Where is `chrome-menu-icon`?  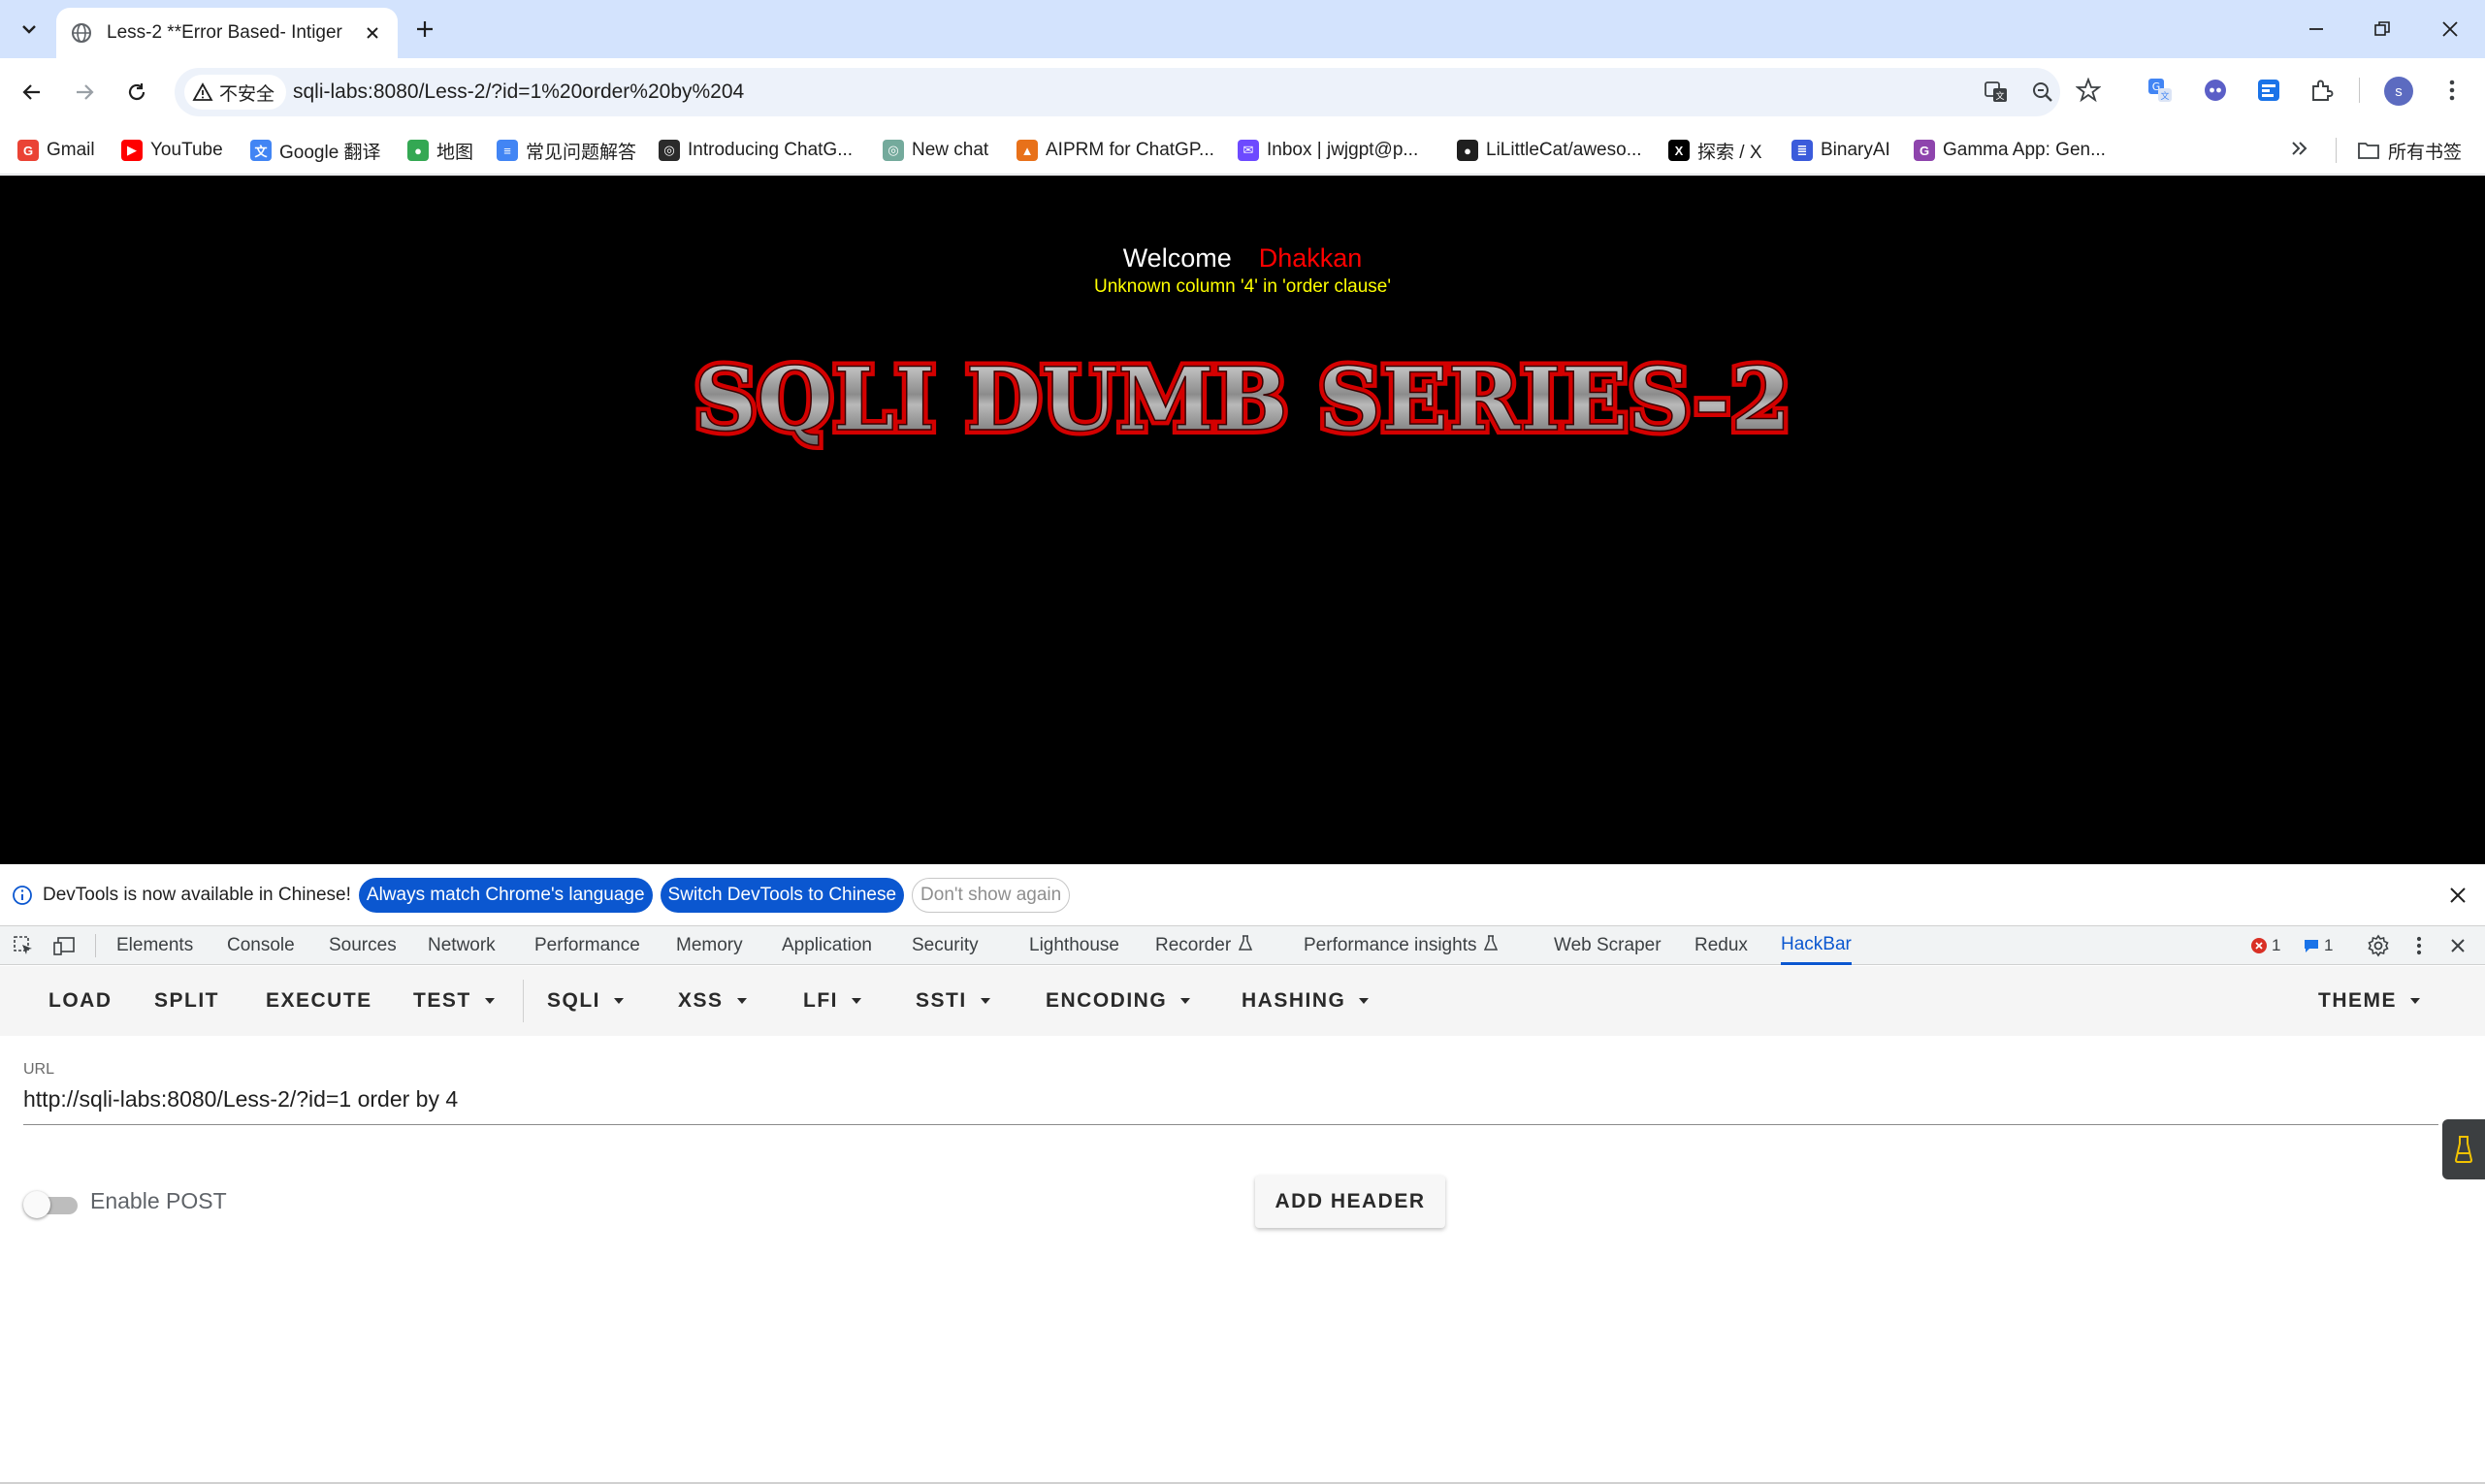
chrome-menu-icon is located at coordinates (2452, 90).